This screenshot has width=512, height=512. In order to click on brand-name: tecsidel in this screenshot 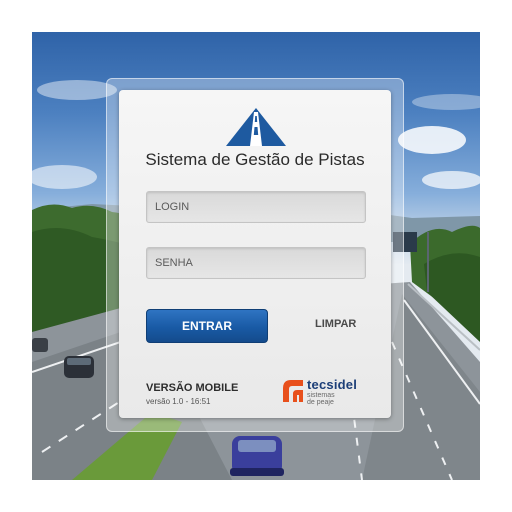, I will do `click(332, 384)`.